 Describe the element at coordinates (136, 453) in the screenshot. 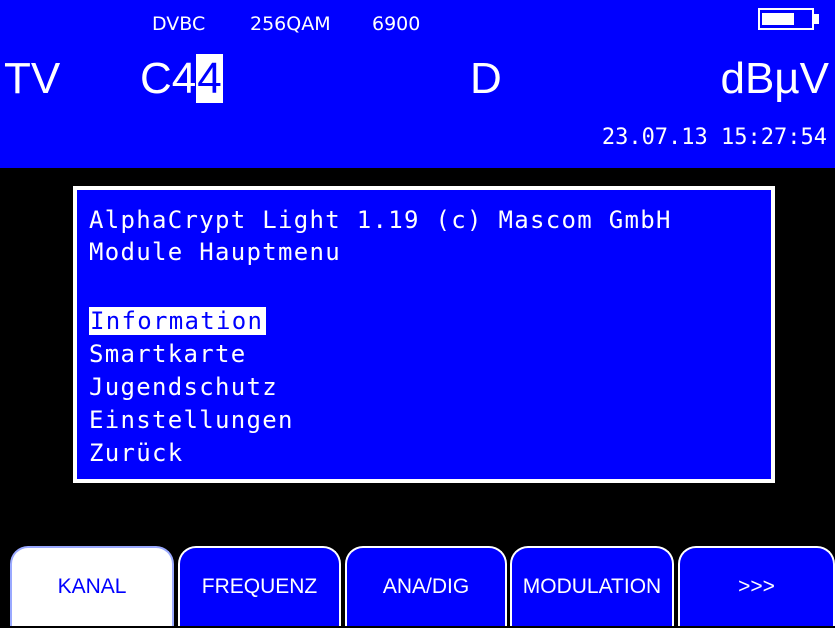

I see `menu-item-zurueck: Zurück` at that location.